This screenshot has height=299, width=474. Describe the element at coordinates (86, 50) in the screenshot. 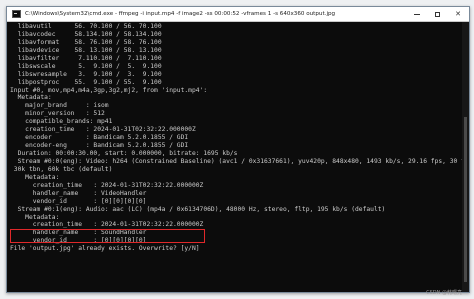

I see `console-line: libavdevice 58. 13.100 / 58. 13.100` at that location.